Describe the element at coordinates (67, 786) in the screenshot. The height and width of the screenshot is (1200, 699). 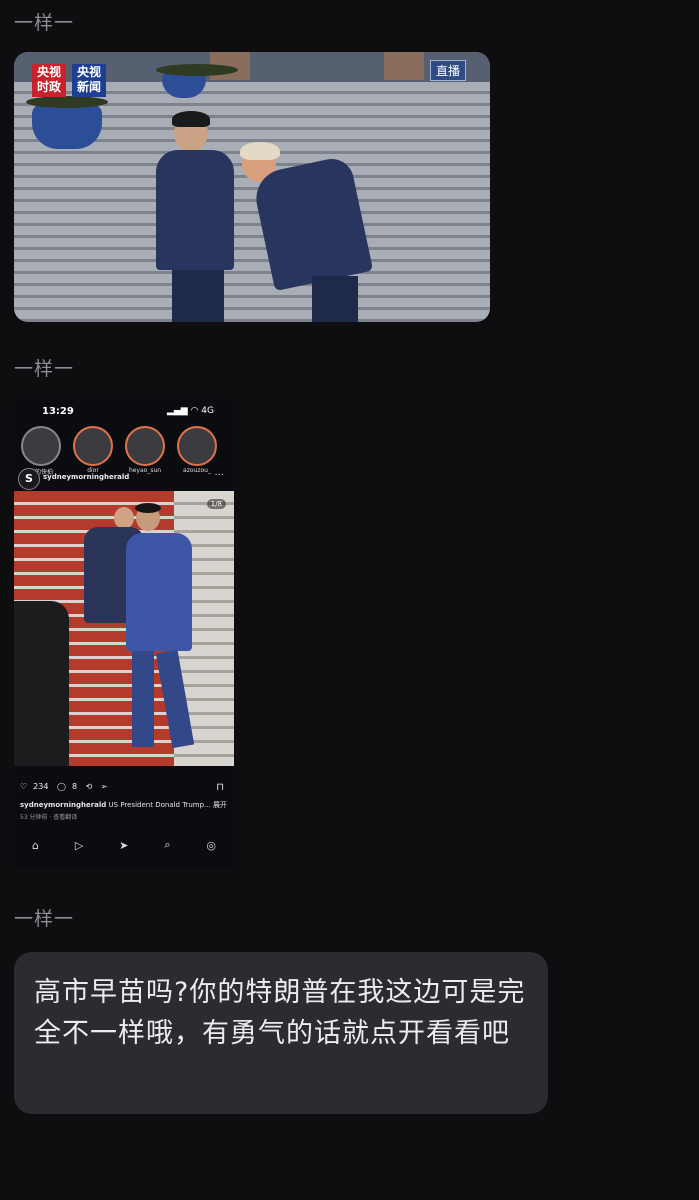
I see `post-actions: ♡ 234 ◯ 8 ⟲ ➢` at that location.